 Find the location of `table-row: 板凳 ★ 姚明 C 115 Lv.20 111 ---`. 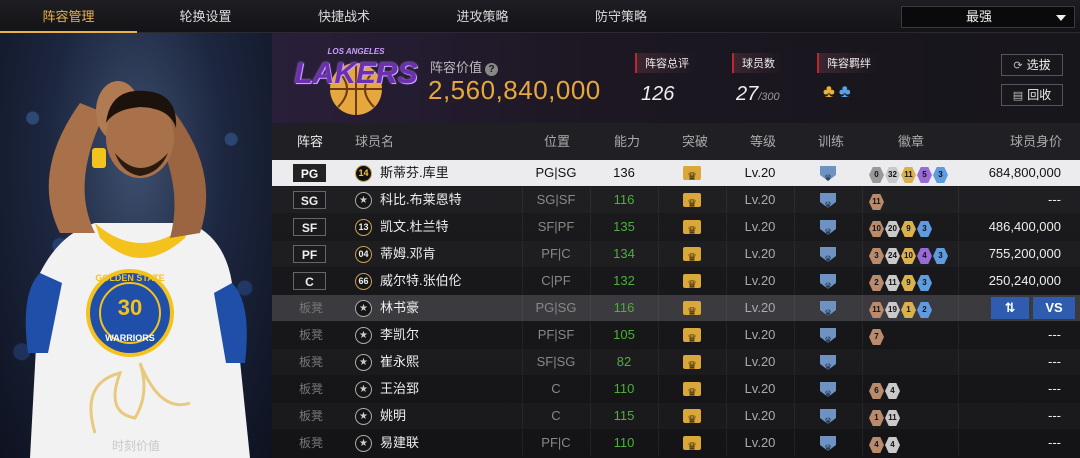

table-row: 板凳 ★ 姚明 C 115 Lv.20 111 --- is located at coordinates (676, 418).